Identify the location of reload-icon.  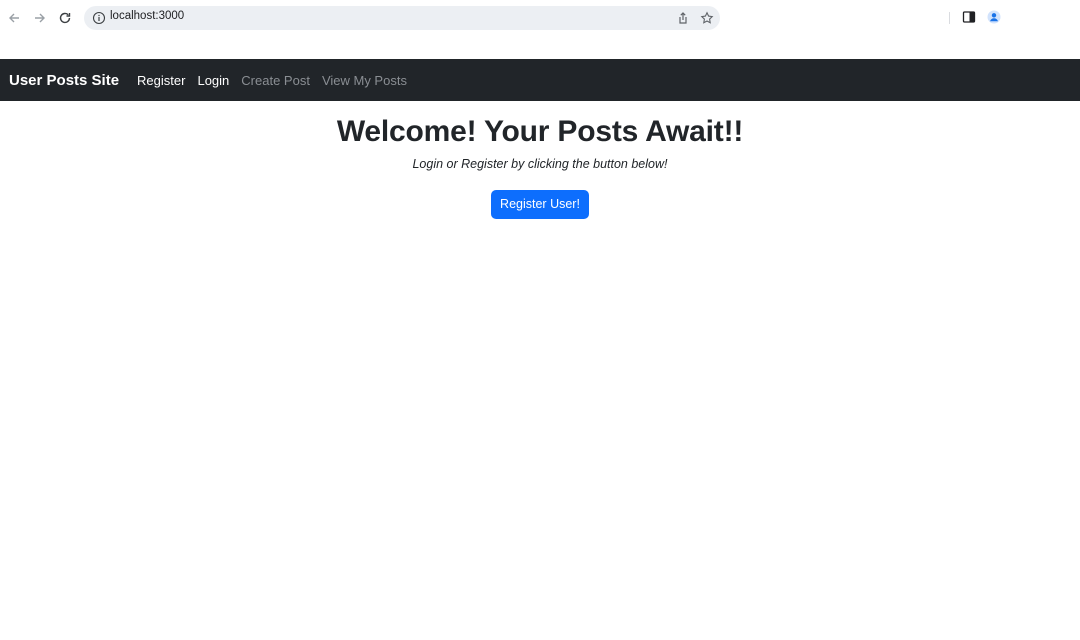
(65, 18).